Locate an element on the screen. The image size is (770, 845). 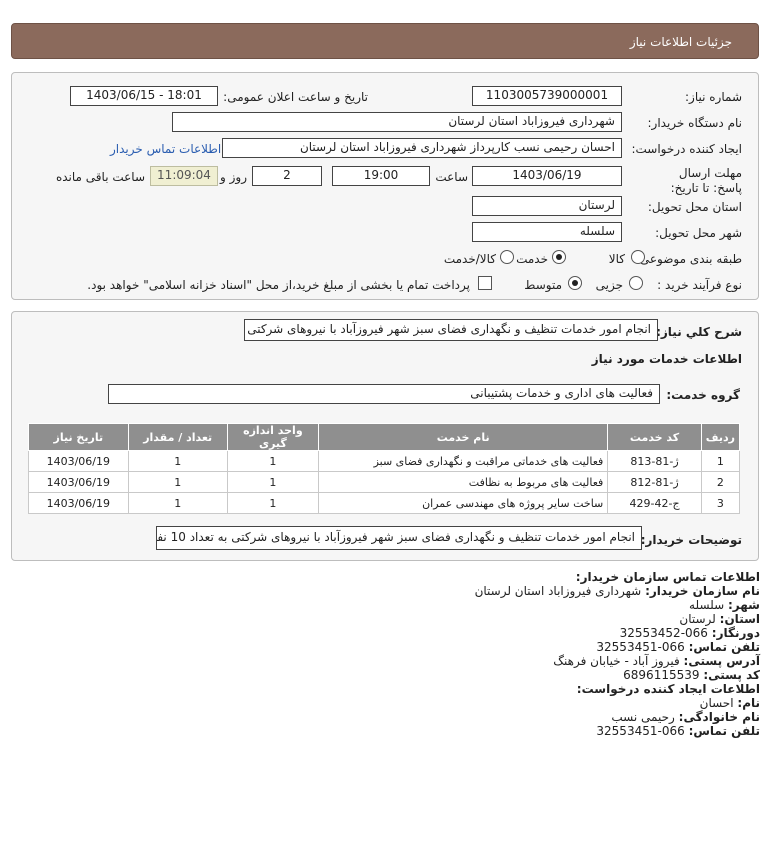
cell-code: ژ-81-813 is located at coordinates (654, 461).